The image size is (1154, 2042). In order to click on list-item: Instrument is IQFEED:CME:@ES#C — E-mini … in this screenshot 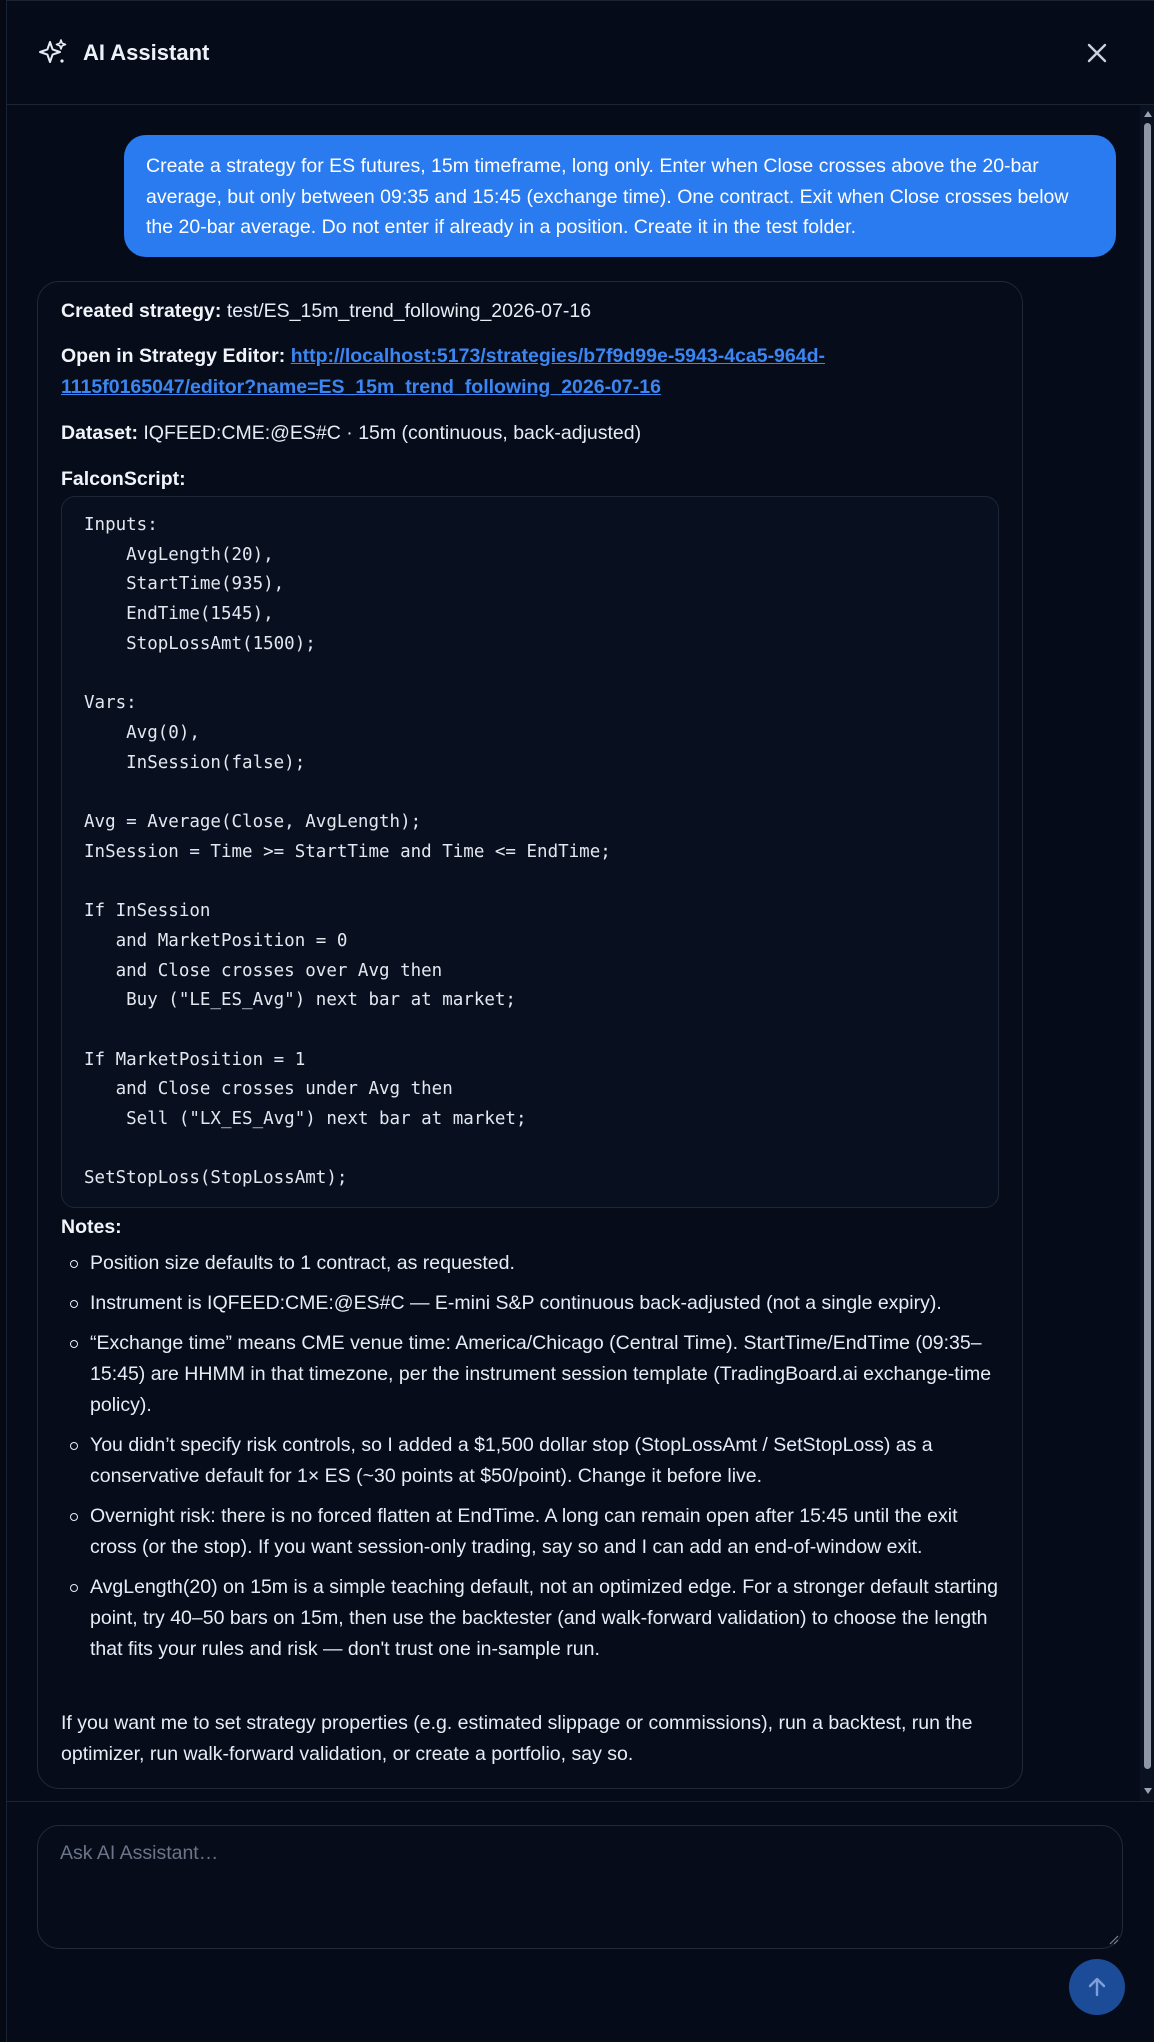, I will do `click(531, 1303)`.